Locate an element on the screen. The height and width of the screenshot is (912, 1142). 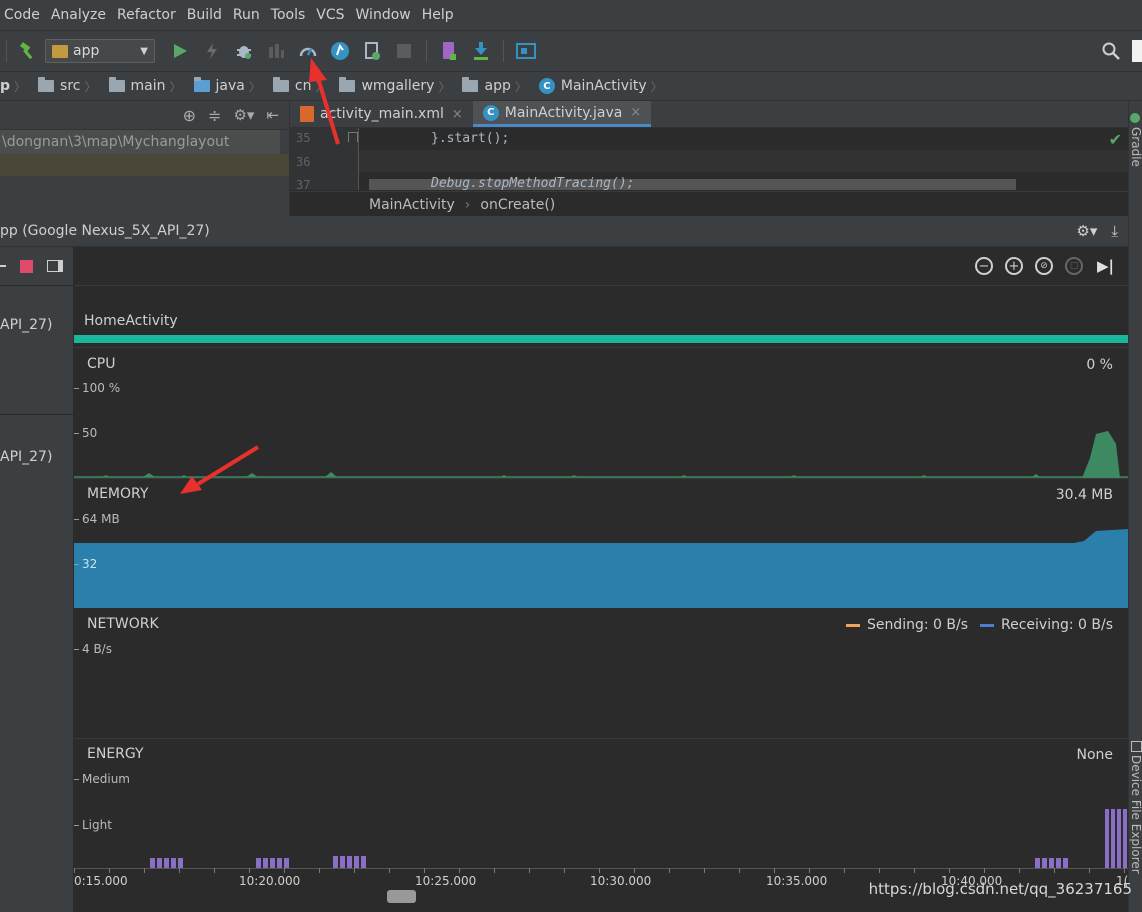
memory-area is located at coordinates (601, 568).